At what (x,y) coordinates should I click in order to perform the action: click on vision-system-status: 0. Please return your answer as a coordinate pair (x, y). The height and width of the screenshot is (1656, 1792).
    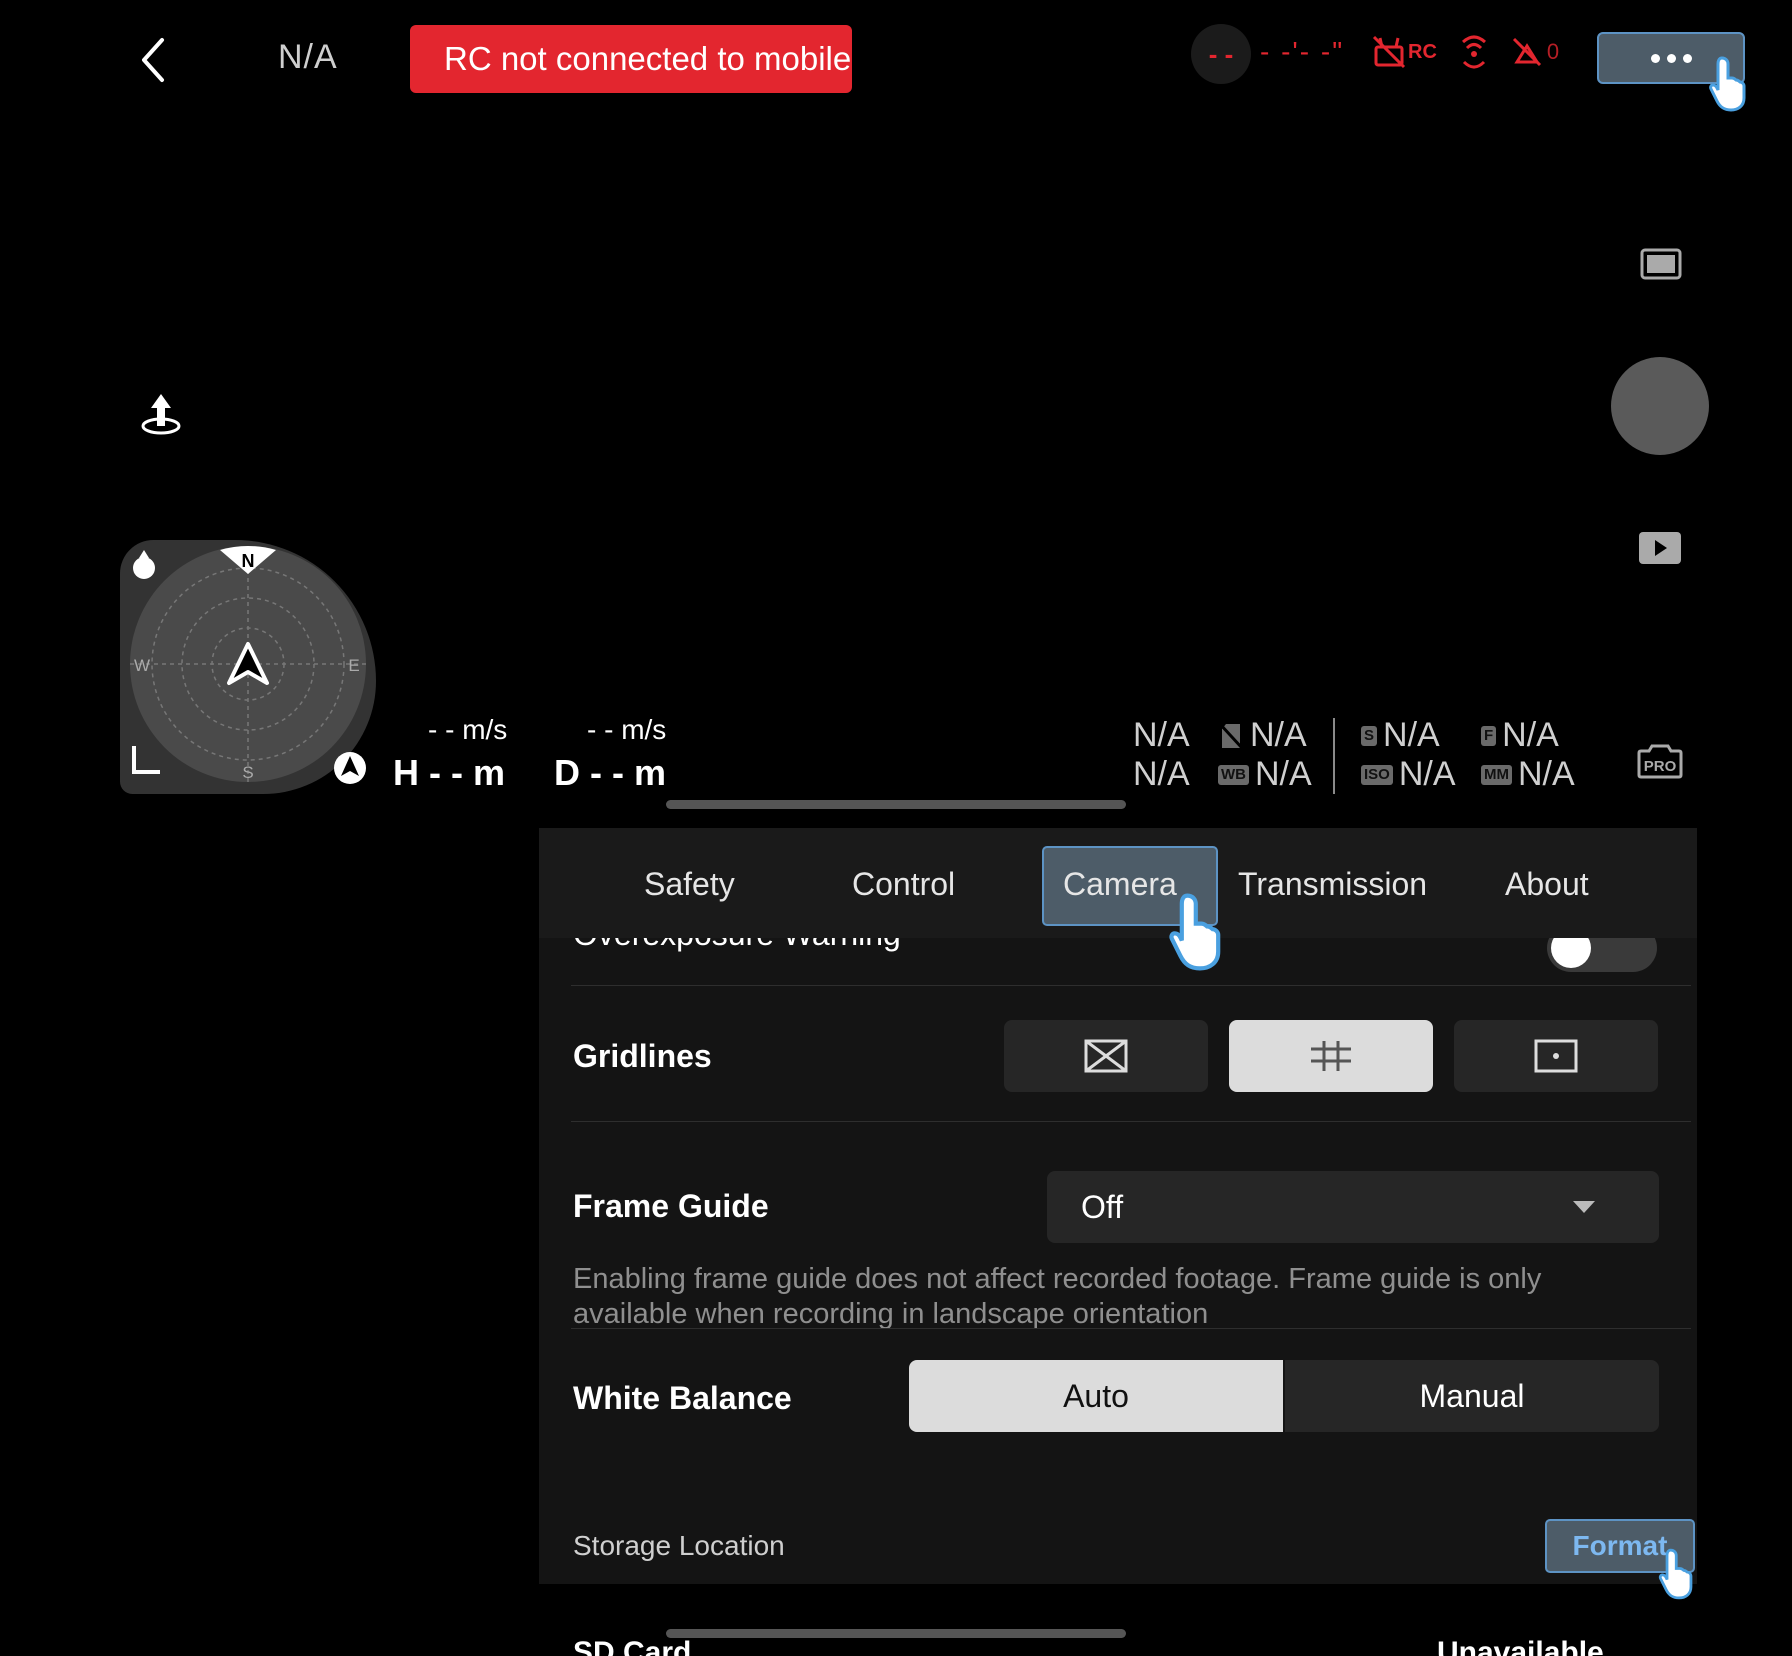
    Looking at the image, I should click on (1535, 52).